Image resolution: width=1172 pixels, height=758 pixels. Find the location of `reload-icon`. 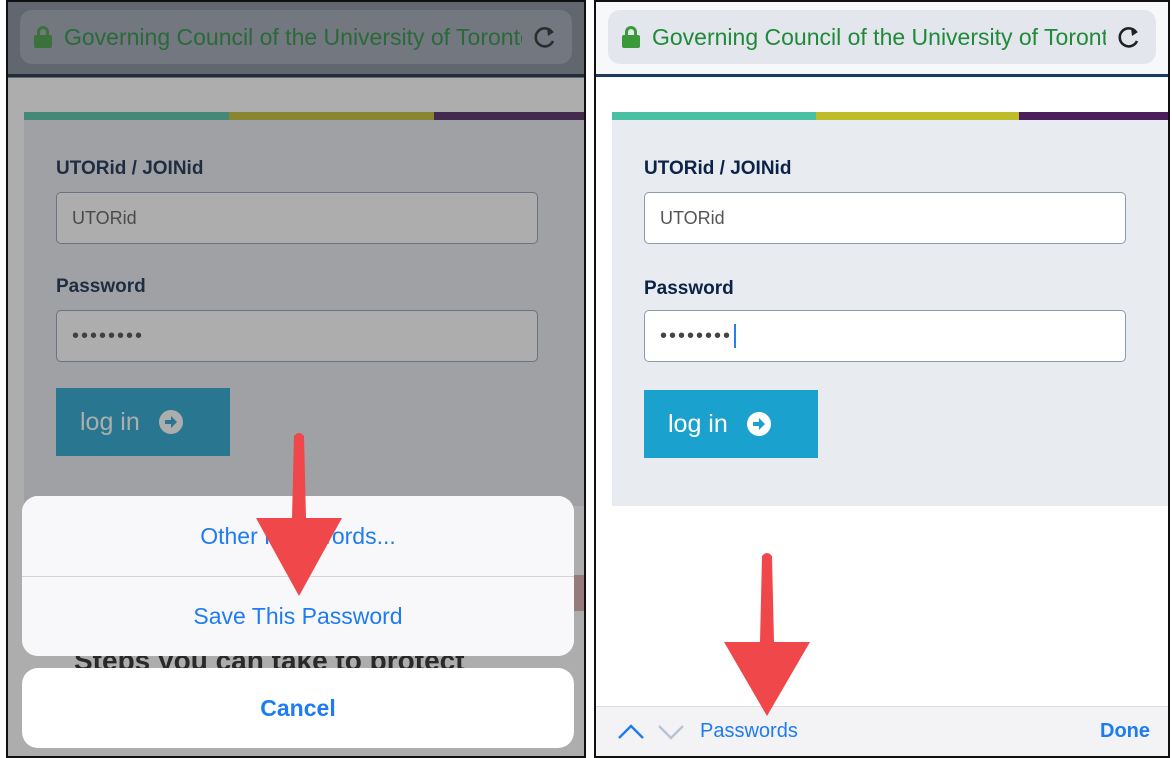

reload-icon is located at coordinates (1129, 37).